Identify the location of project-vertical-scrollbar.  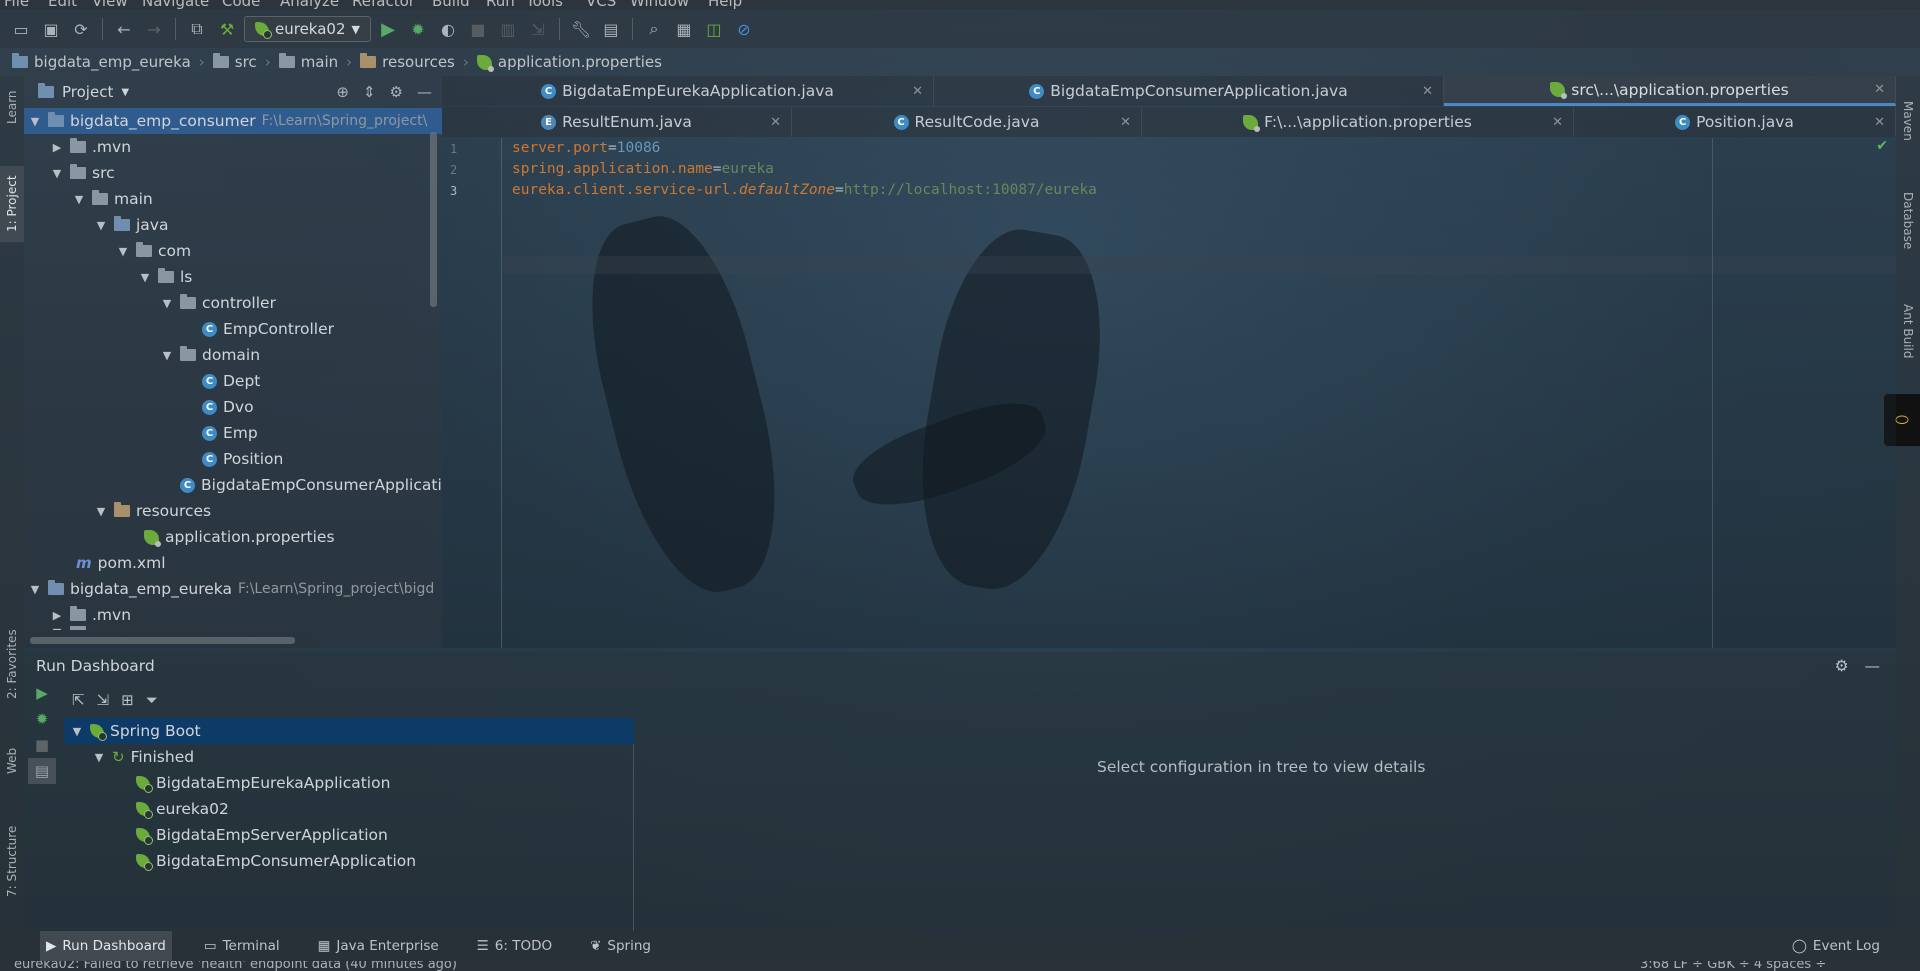
(433, 219).